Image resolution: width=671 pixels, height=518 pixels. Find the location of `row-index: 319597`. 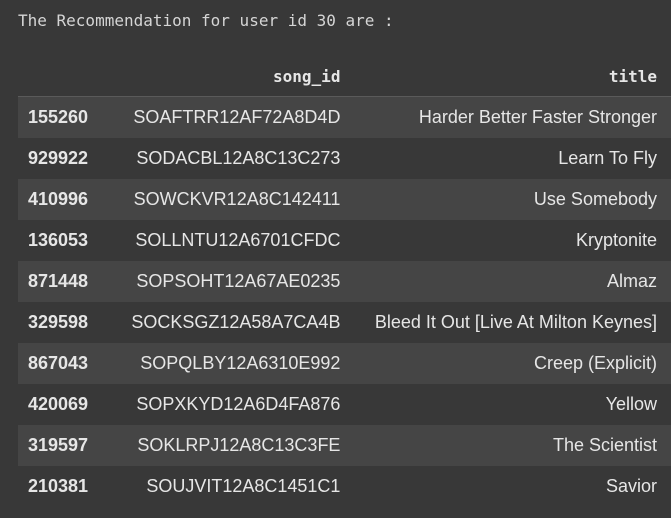

row-index: 319597 is located at coordinates (58, 444).